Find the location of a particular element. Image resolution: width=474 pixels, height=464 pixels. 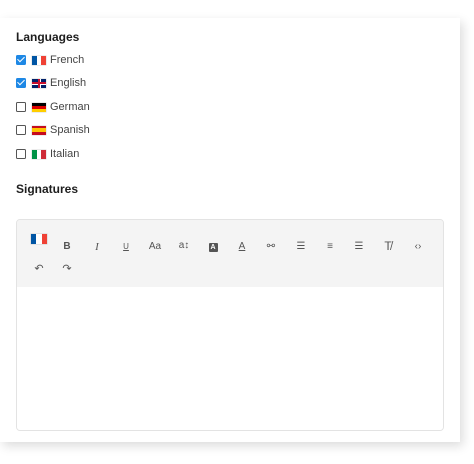

redo-button: ↷ is located at coordinates (67, 269).